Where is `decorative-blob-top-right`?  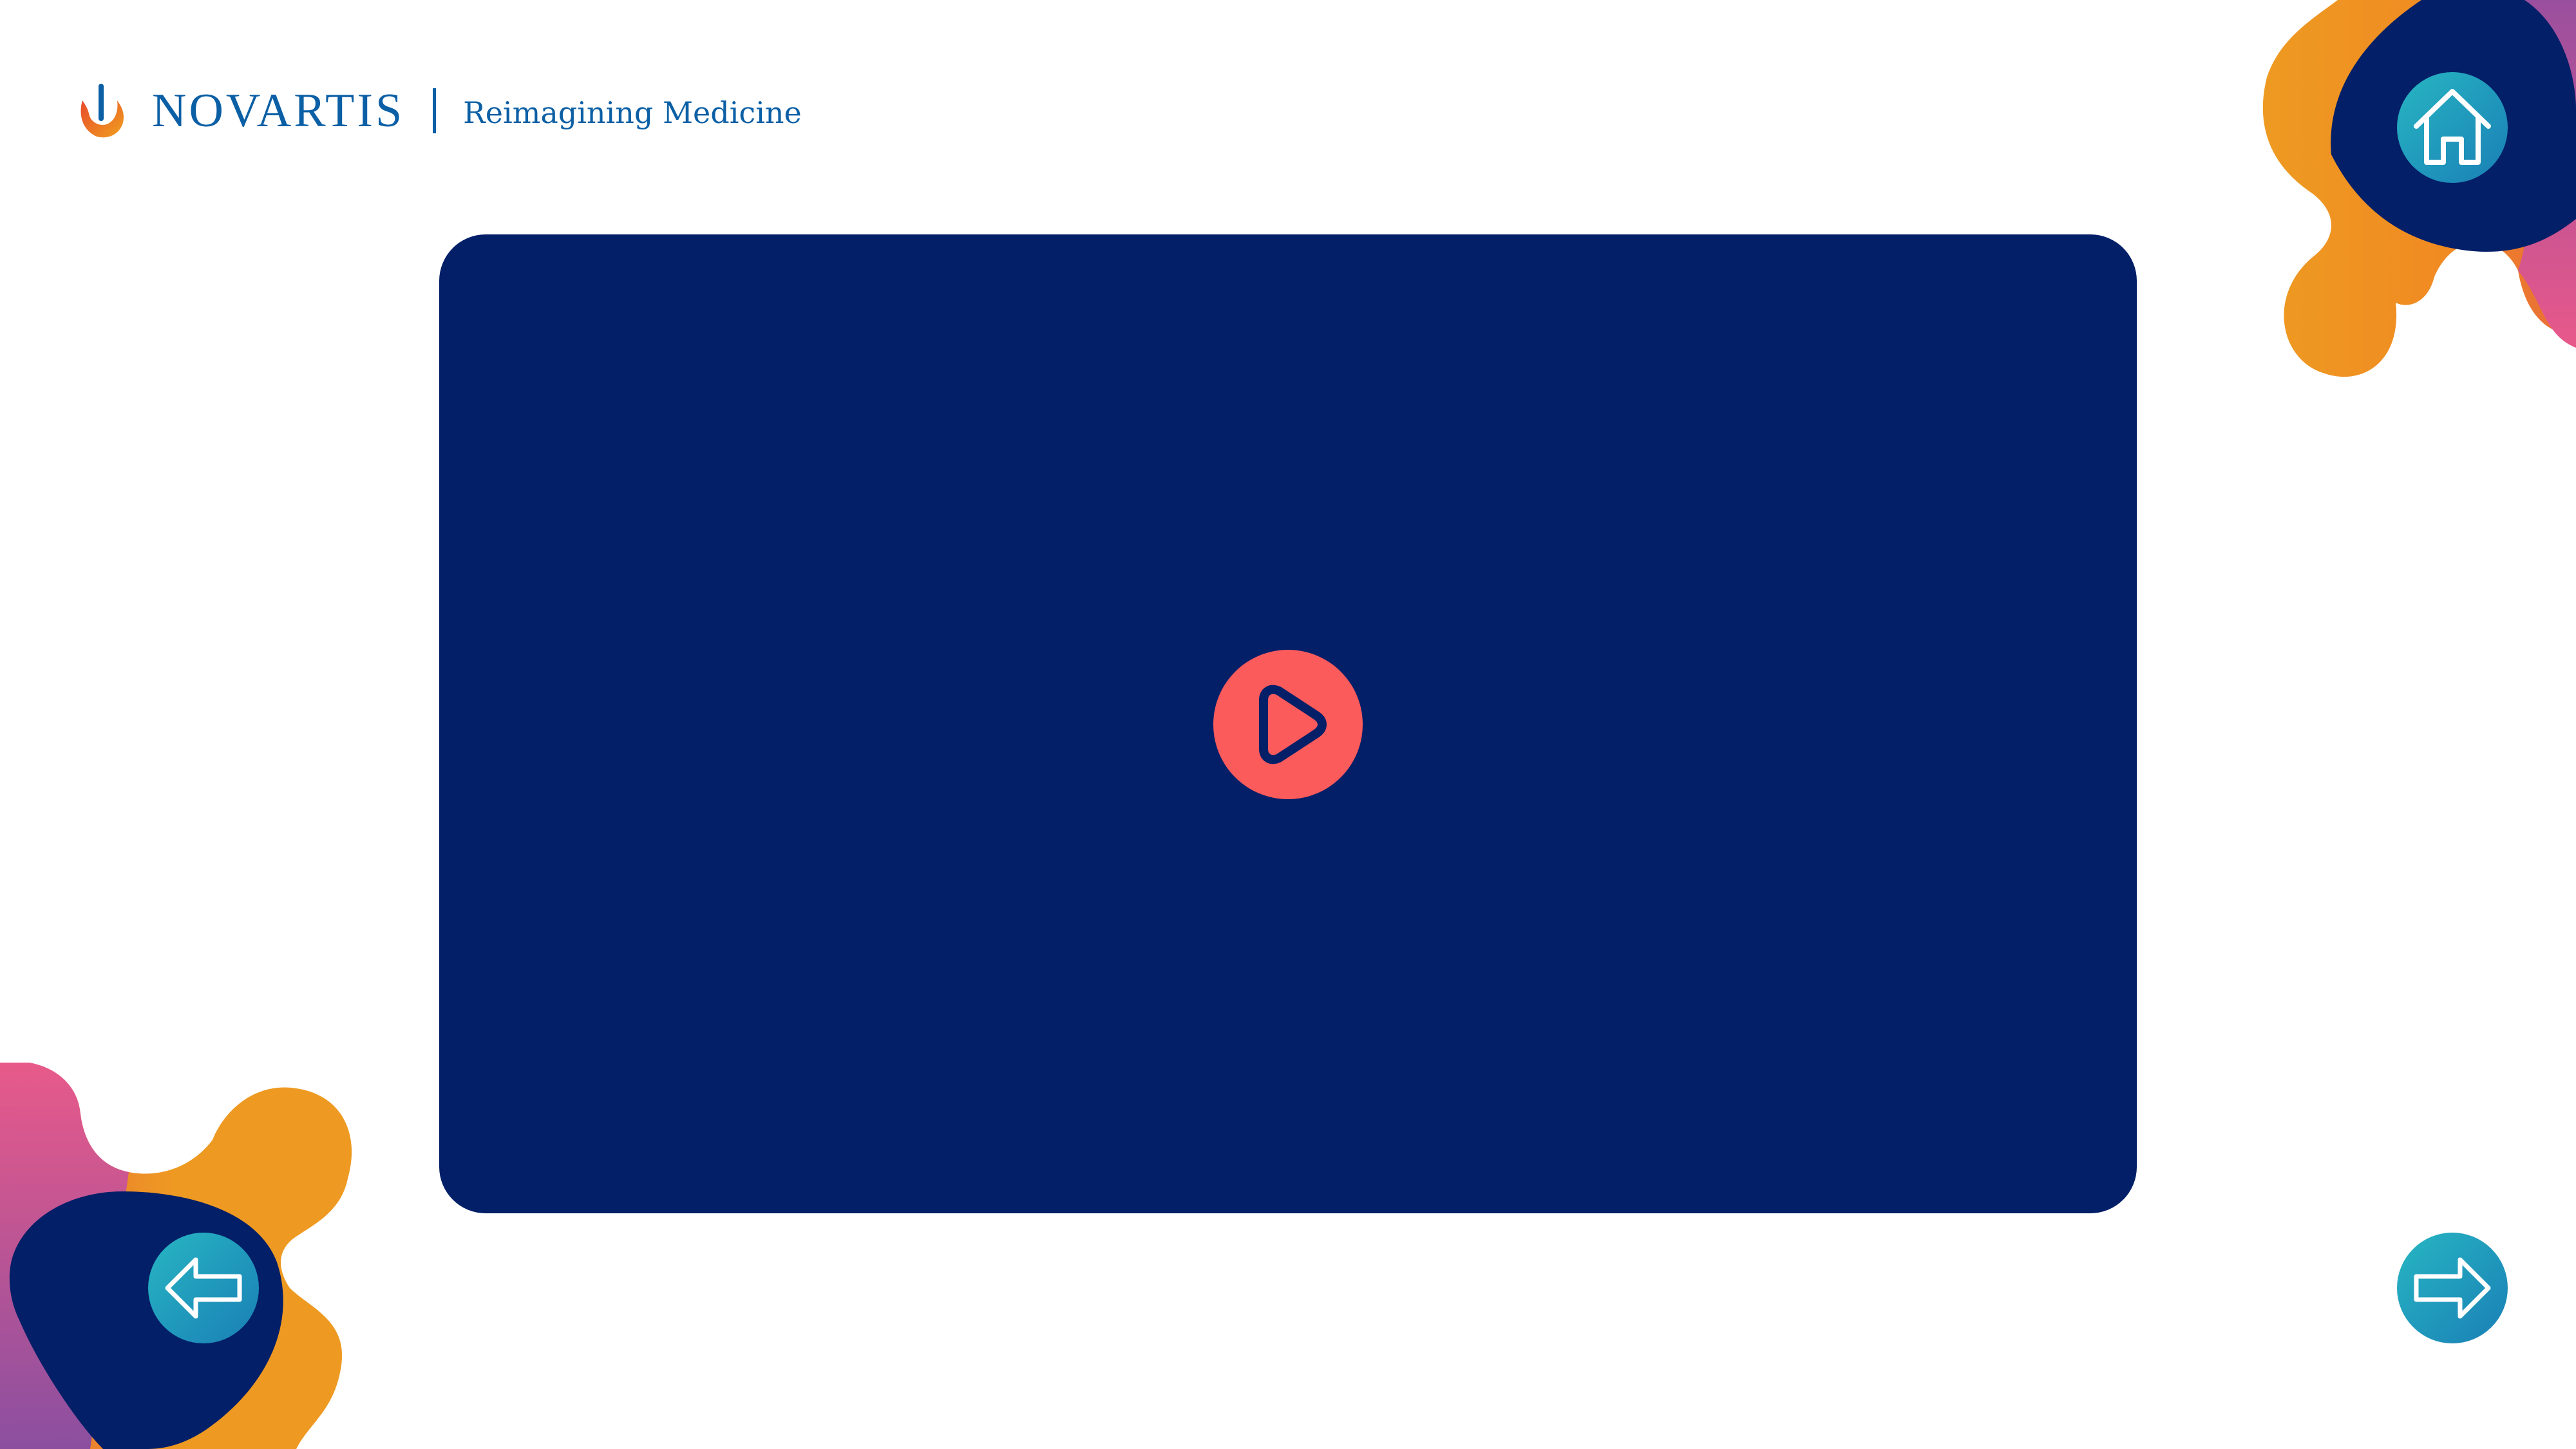
decorative-blob-top-right is located at coordinates (2419, 189).